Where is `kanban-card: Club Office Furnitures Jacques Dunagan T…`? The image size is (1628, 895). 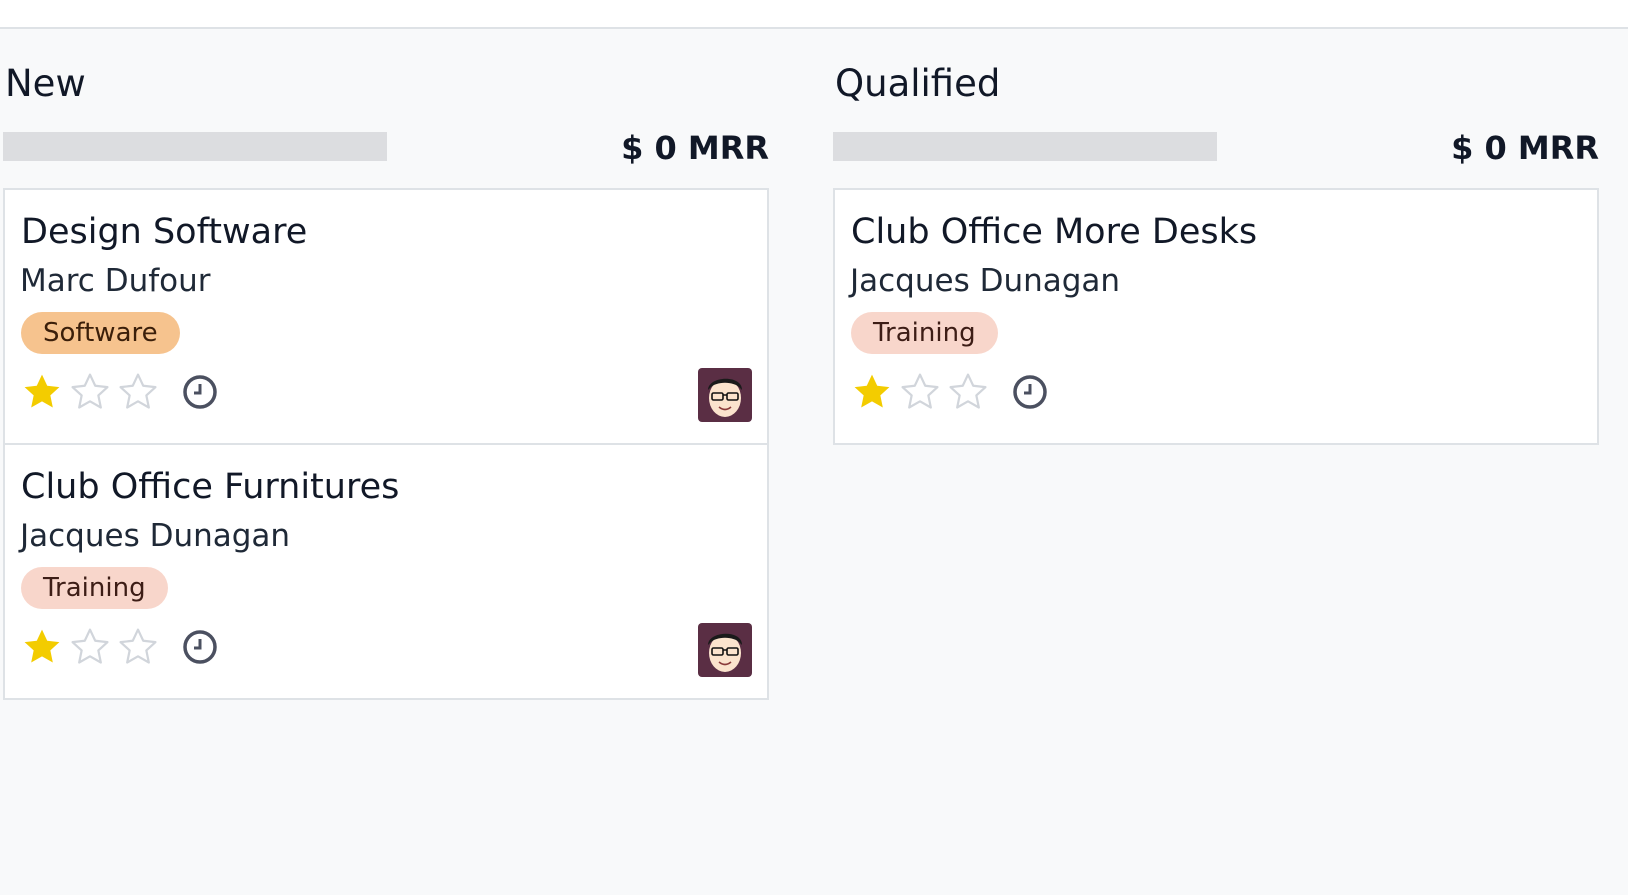 kanban-card: Club Office Furnitures Jacques Dunagan T… is located at coordinates (386, 571).